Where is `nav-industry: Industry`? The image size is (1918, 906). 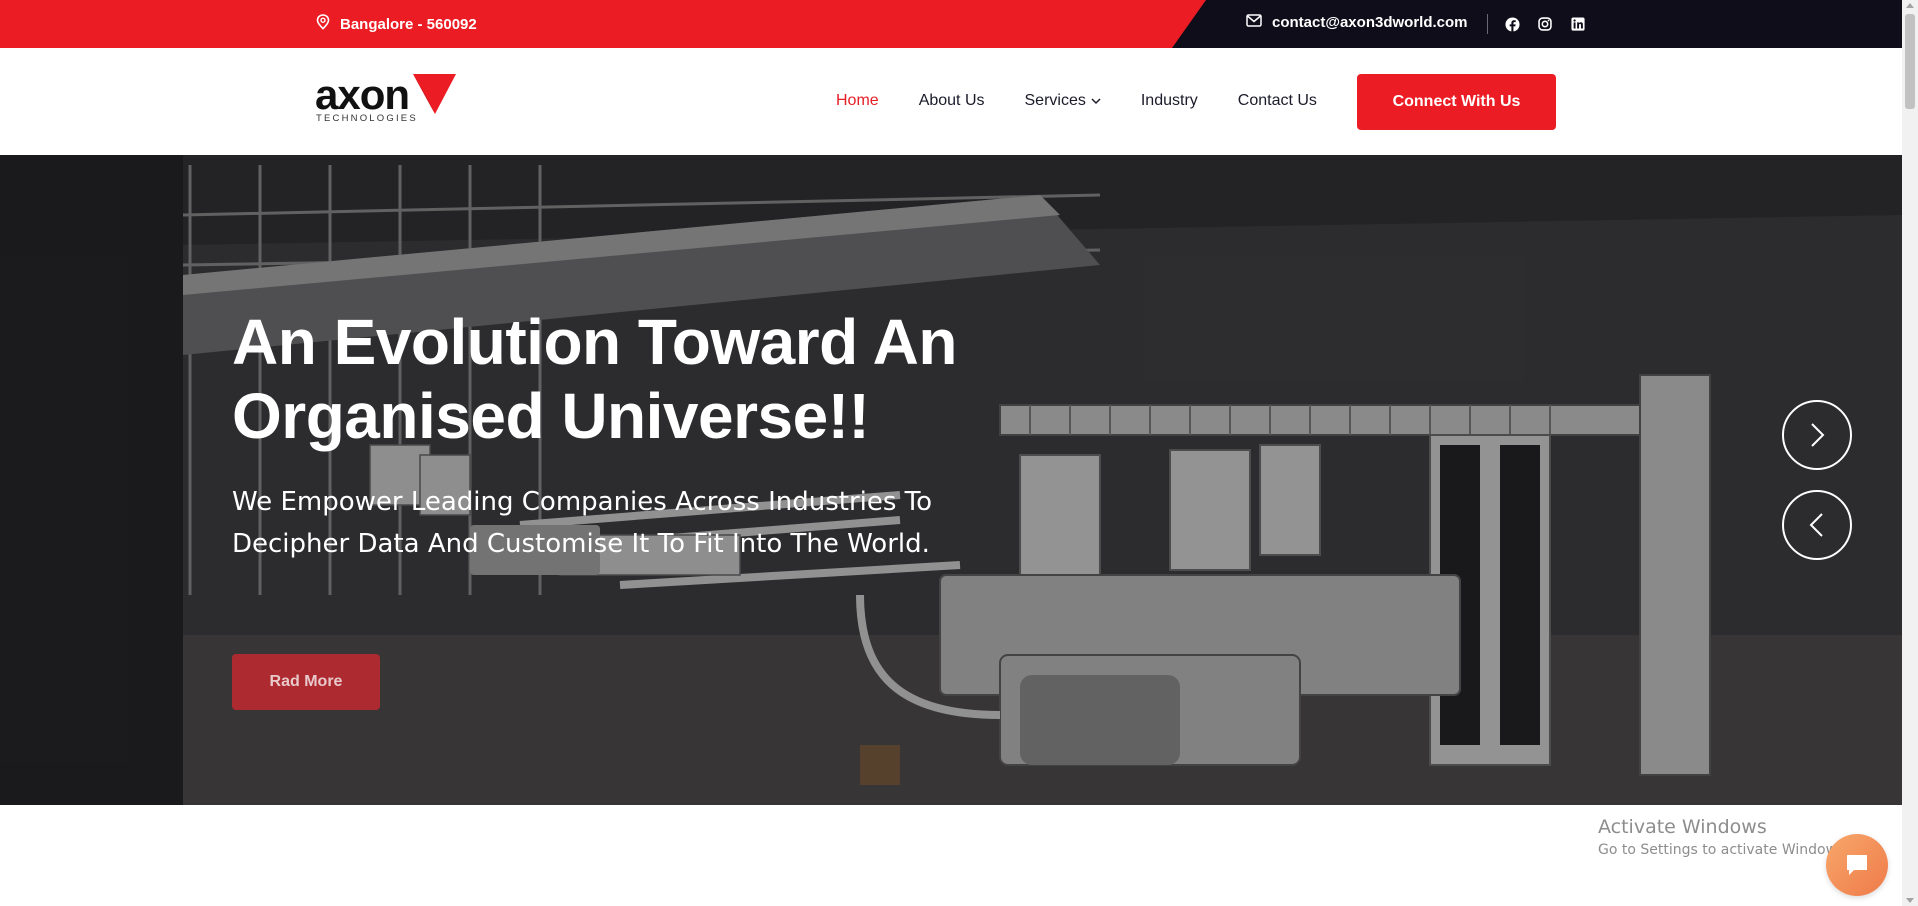
nav-industry: Industry is located at coordinates (1169, 101).